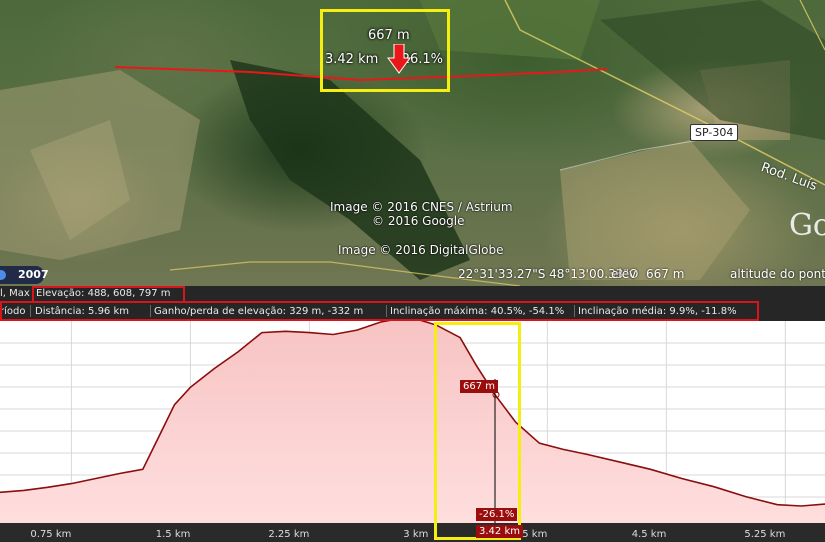  What do you see at coordinates (655, 210) in the screenshot?
I see `field-patch` at bounding box center [655, 210].